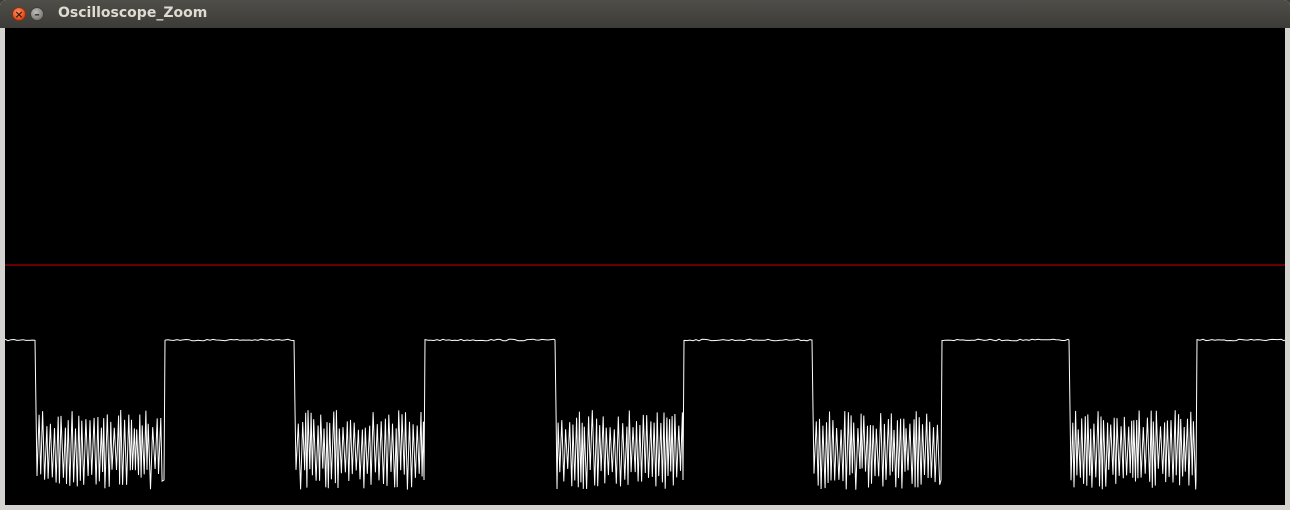 The width and height of the screenshot is (1290, 510). What do you see at coordinates (19, 14) in the screenshot?
I see `close-icon: ×` at bounding box center [19, 14].